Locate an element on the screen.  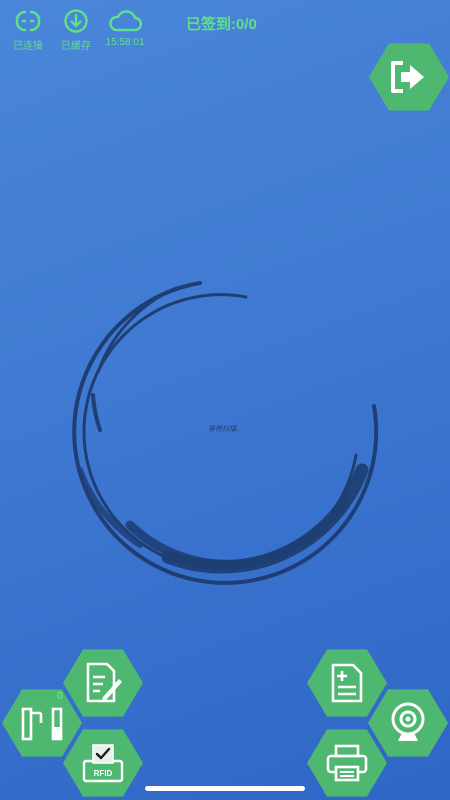
printer-icon is located at coordinates (347, 763).